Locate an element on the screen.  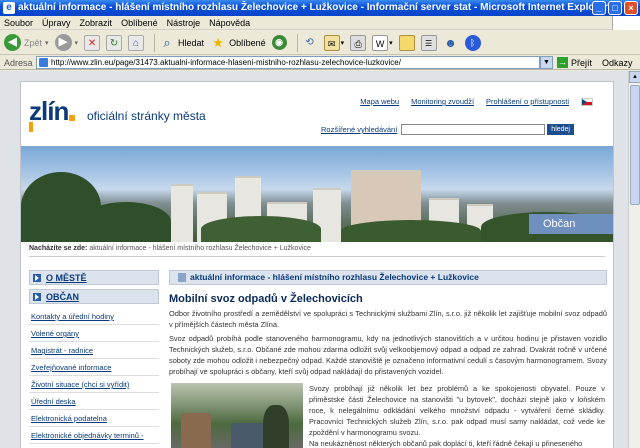
nav-heading-o-meste: O MĚSTĚ is located at coordinates (94, 277).